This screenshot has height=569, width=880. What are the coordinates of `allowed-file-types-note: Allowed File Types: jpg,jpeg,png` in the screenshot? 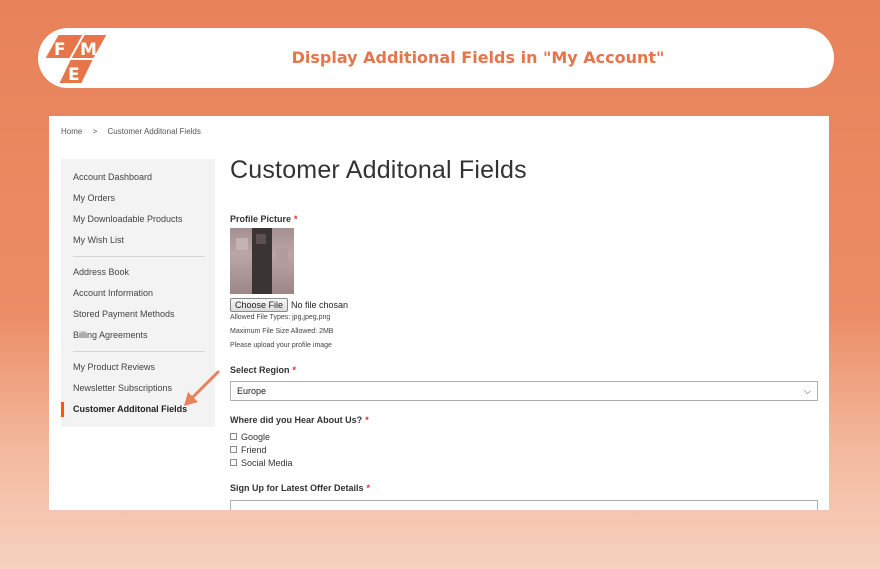 It's located at (280, 317).